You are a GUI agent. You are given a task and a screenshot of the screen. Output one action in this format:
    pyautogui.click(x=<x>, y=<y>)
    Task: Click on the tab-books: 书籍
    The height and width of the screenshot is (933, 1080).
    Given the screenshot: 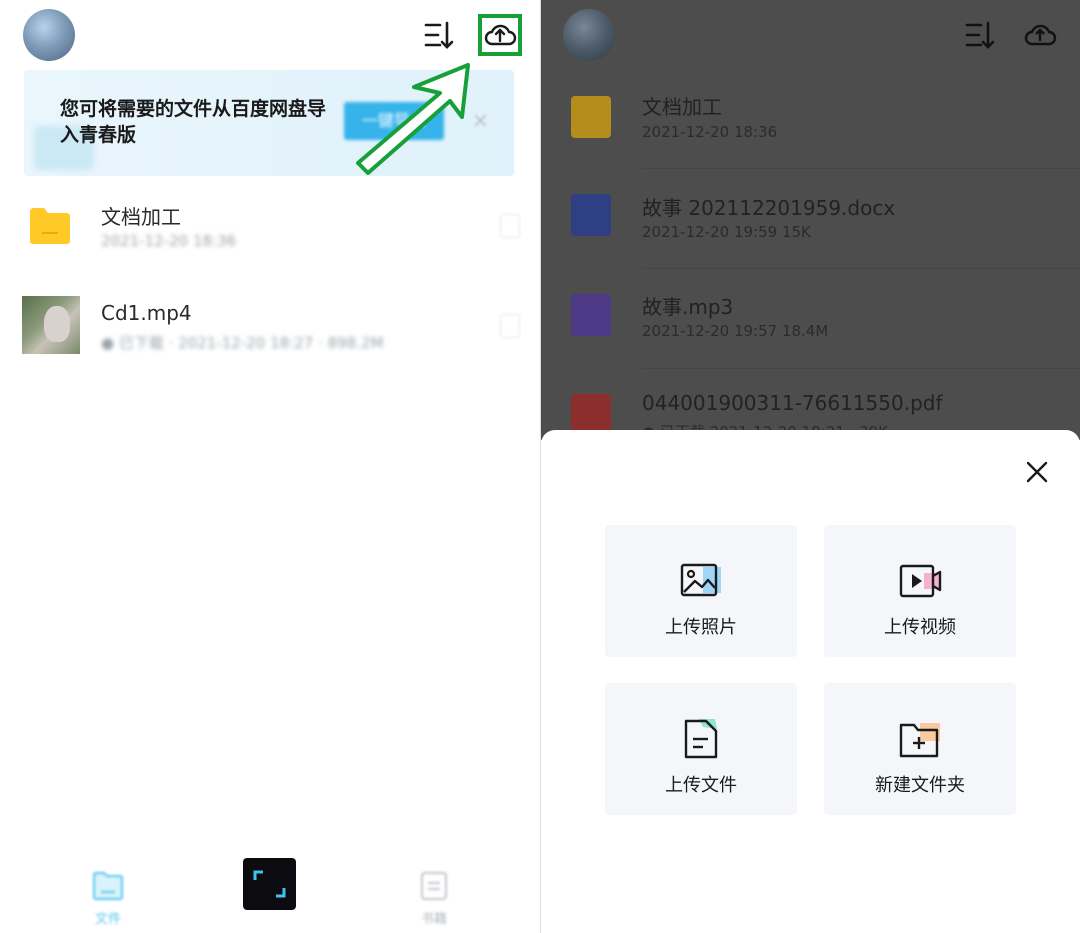 What is the action you would take?
    pyautogui.click(x=434, y=898)
    